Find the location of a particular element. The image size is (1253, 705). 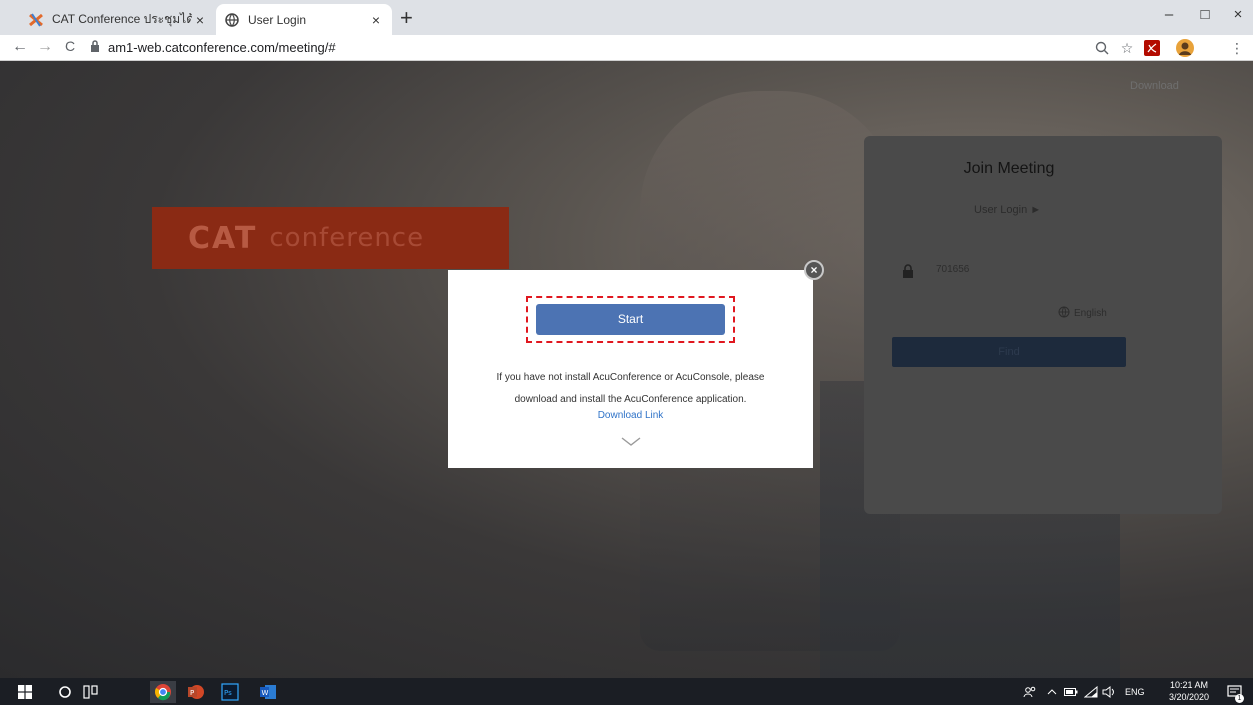

task-view-icon is located at coordinates (91, 692).